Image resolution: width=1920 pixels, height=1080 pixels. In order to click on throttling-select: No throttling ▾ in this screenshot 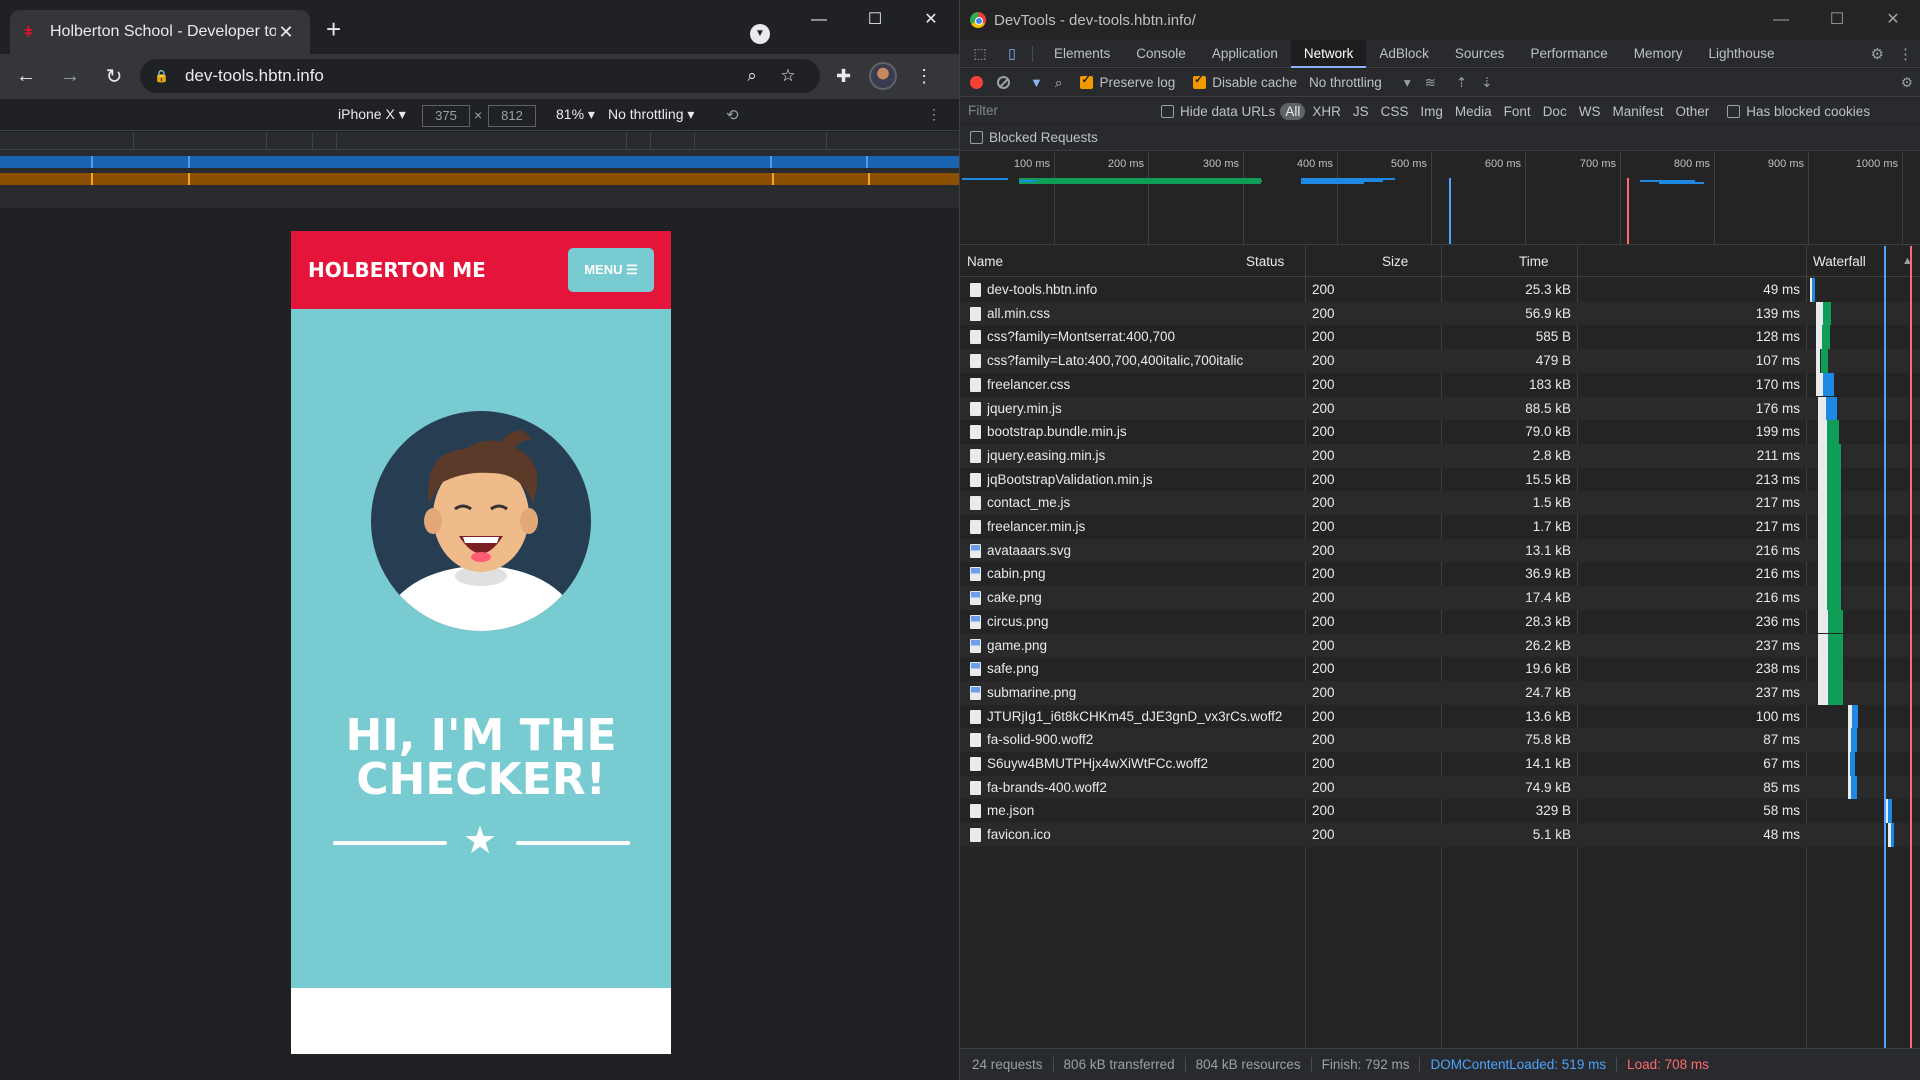, I will do `click(651, 114)`.